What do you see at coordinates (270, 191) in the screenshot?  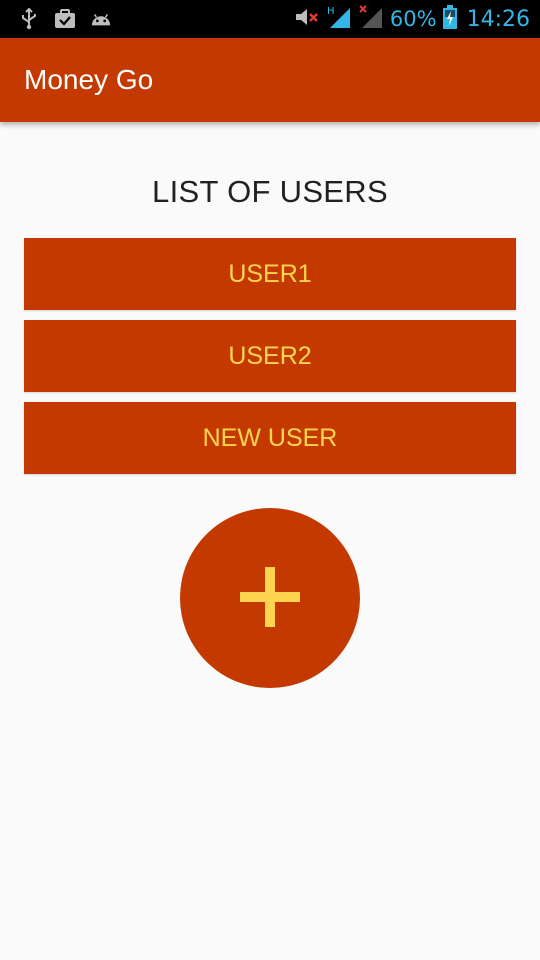 I see `list-title: LIST OF USERS` at bounding box center [270, 191].